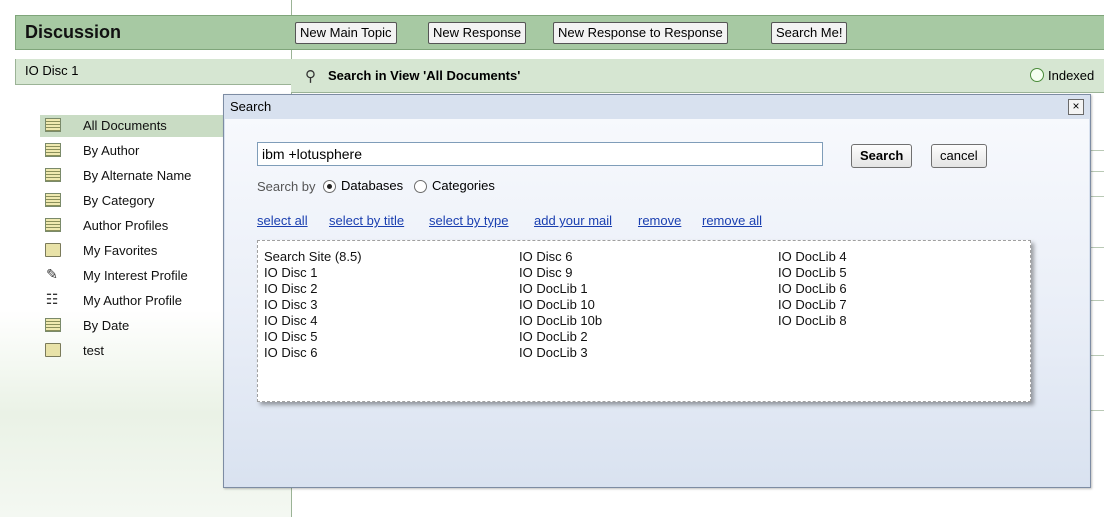  I want to click on list-item: IO DocLib 10, so click(560, 305).